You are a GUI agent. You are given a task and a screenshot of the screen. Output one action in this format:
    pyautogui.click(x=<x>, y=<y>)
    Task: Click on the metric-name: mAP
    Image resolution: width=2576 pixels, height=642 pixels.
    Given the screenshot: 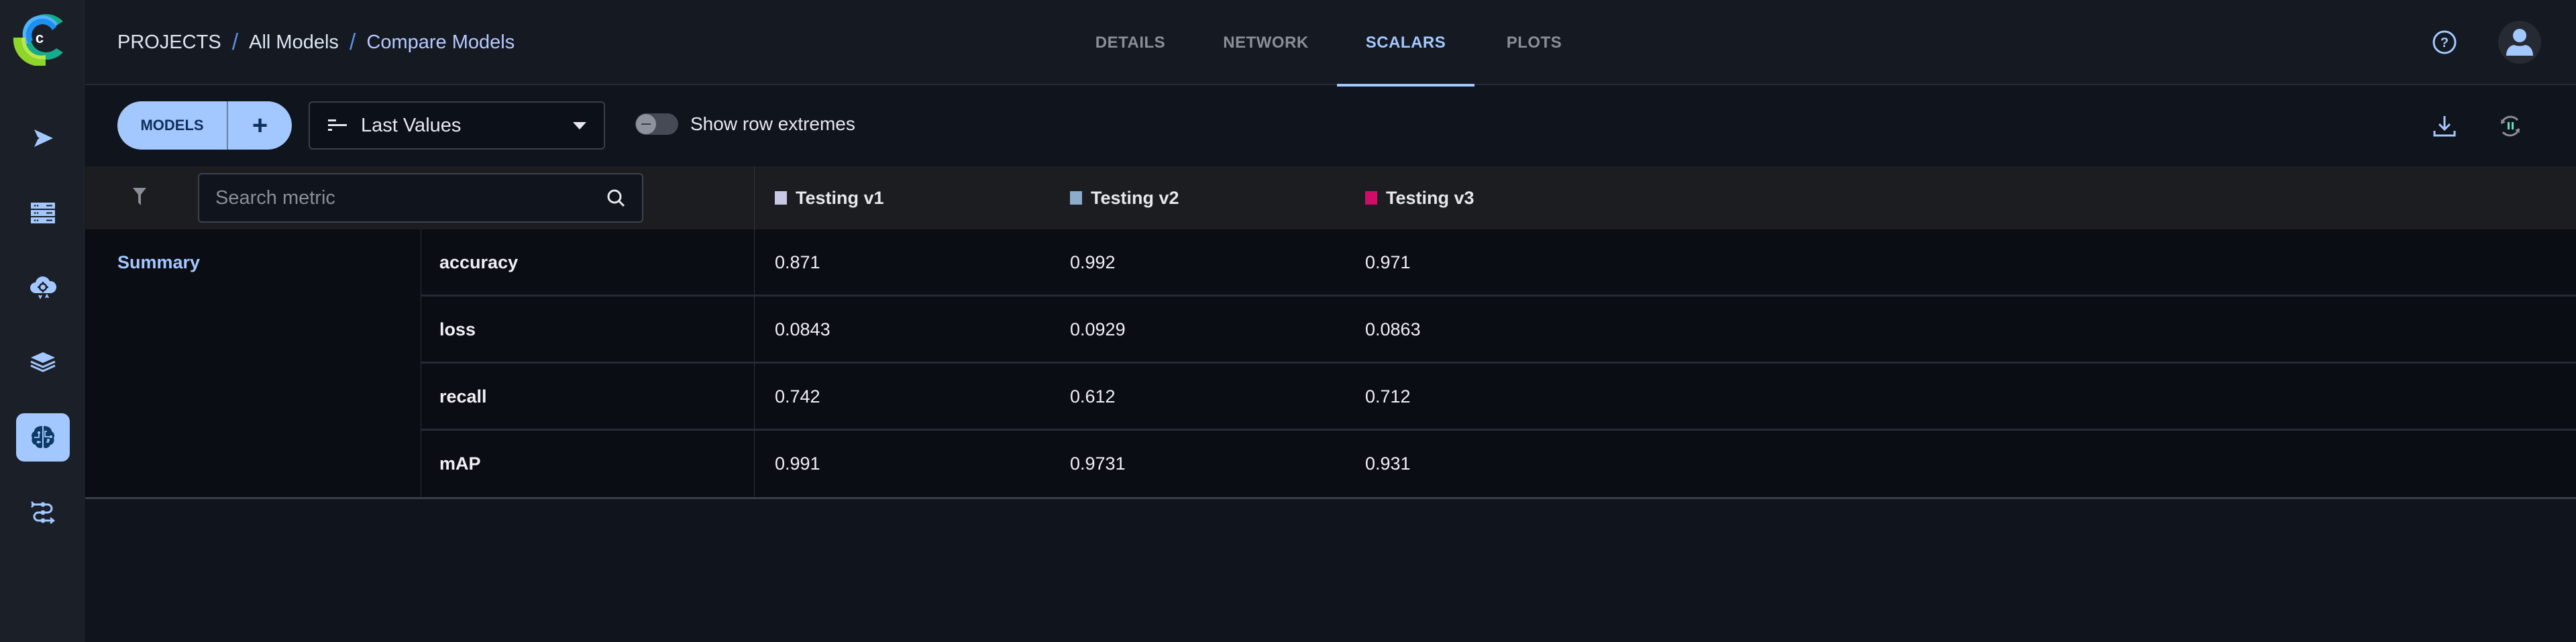 What is the action you would take?
    pyautogui.click(x=460, y=463)
    